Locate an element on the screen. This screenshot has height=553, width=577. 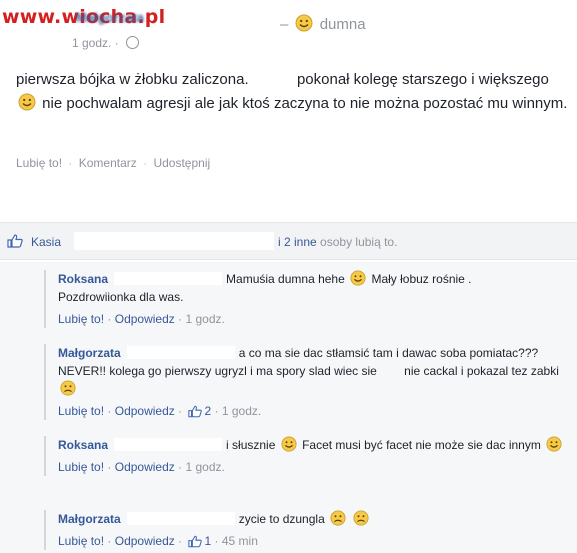
comment-button: Komentarz is located at coordinates (108, 163).